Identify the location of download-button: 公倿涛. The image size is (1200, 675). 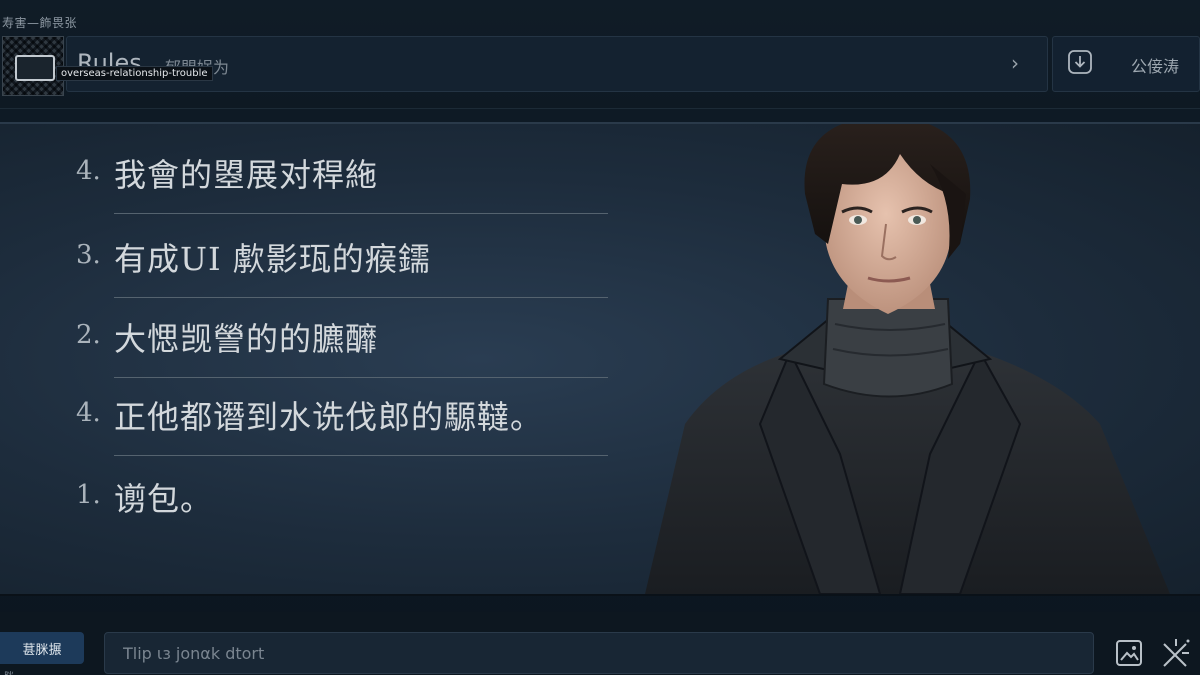
(1126, 64).